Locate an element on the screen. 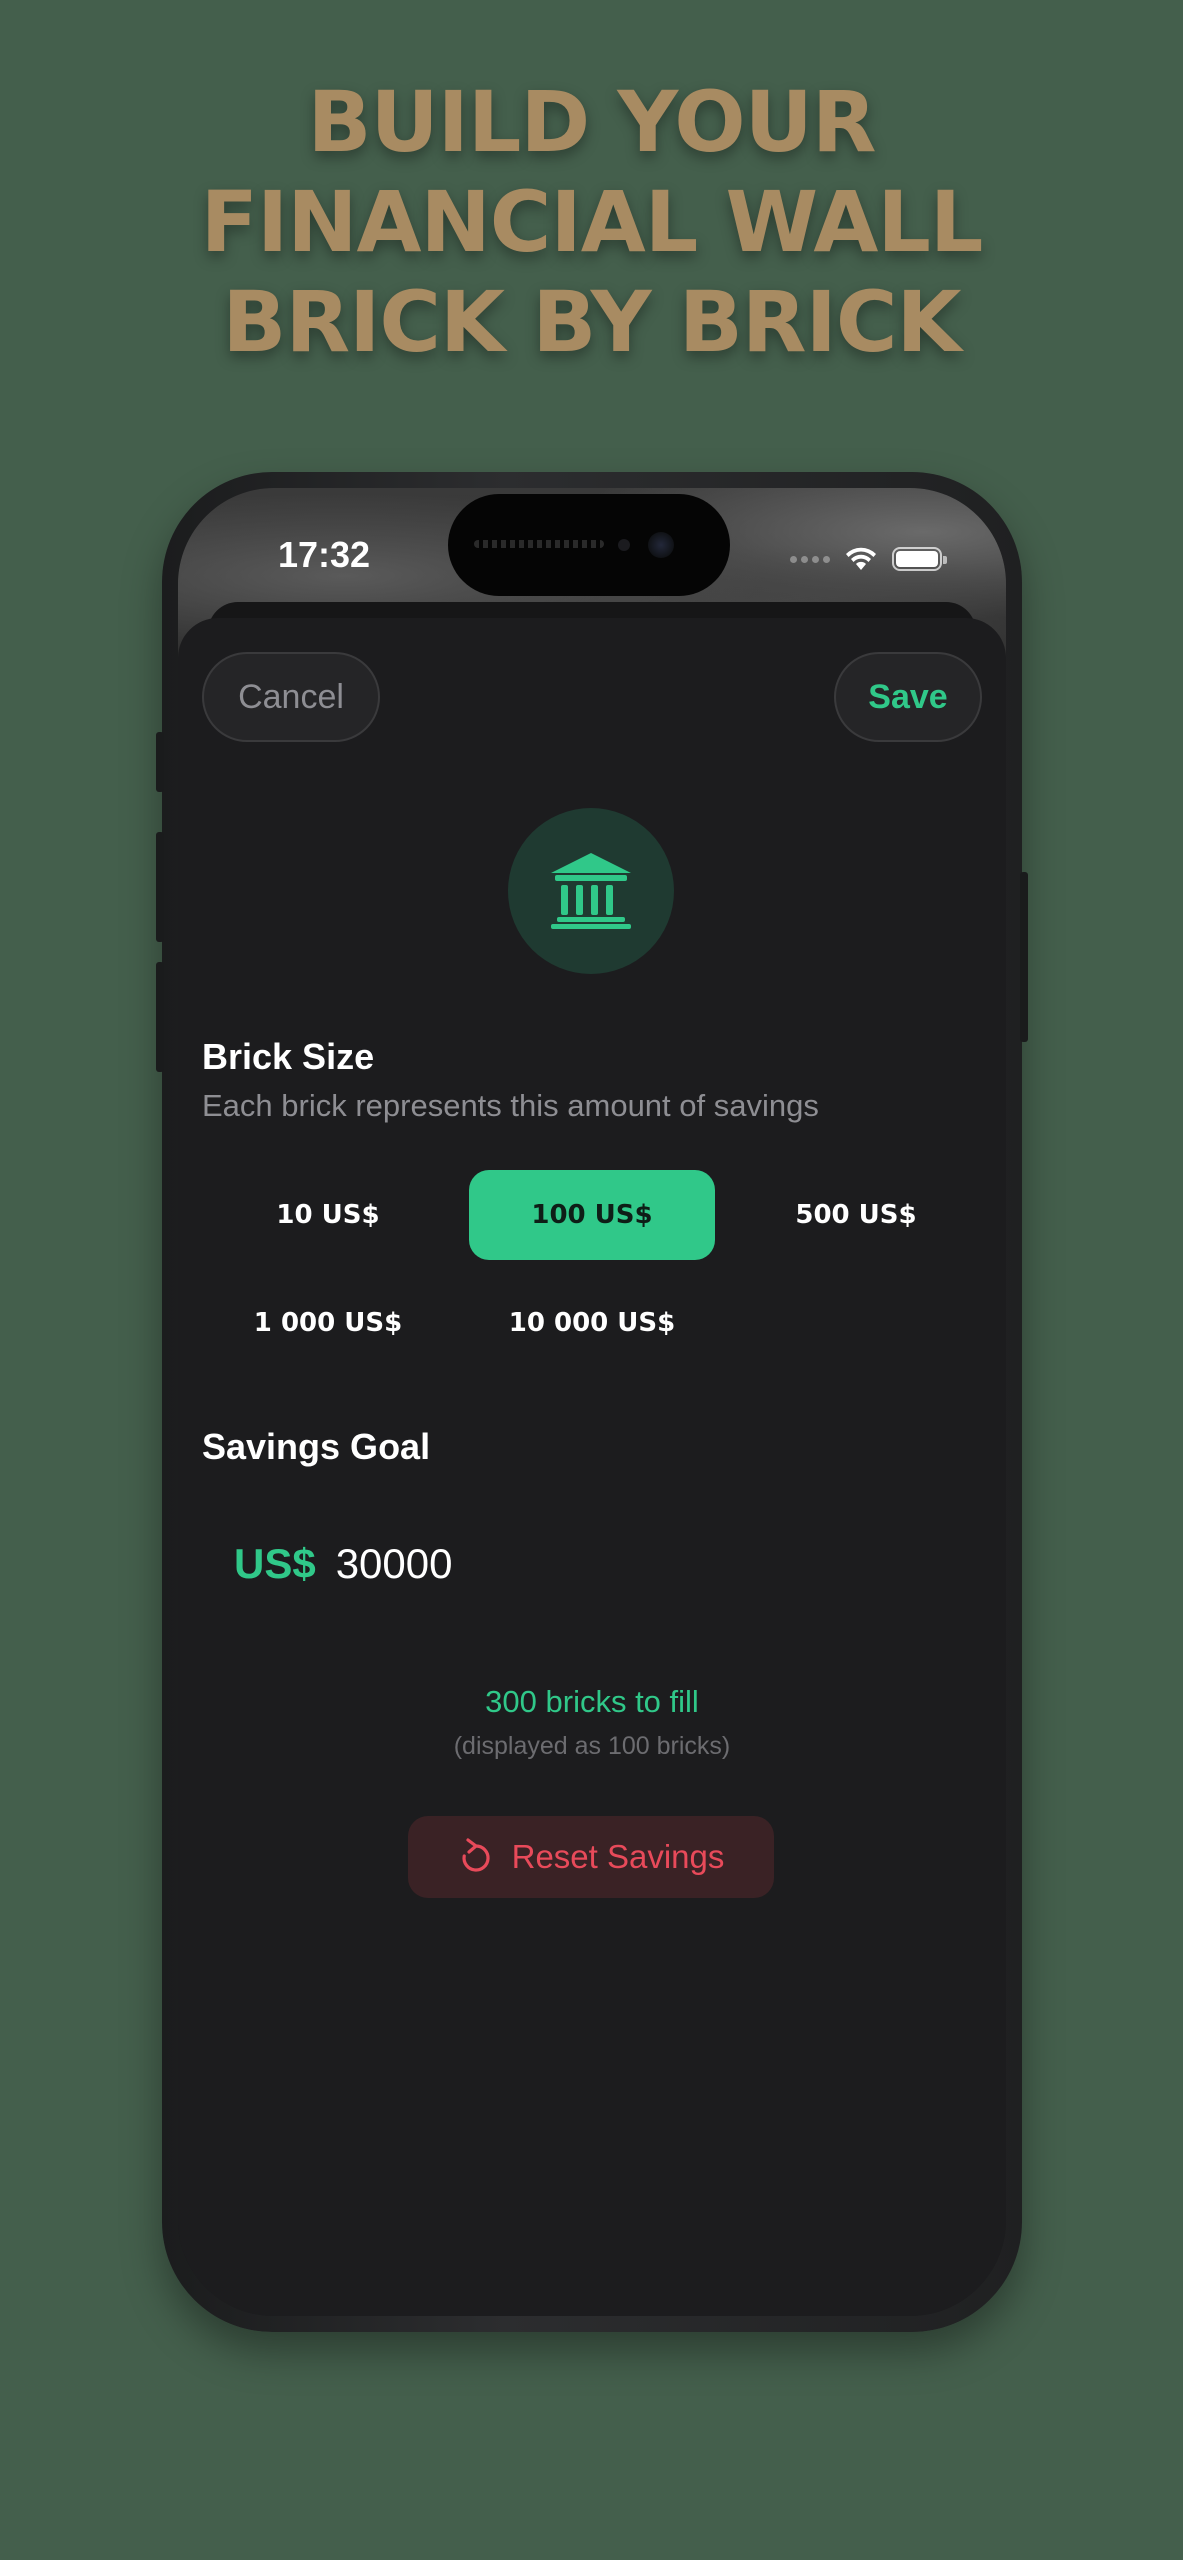  reset-icon is located at coordinates (476, 1855).